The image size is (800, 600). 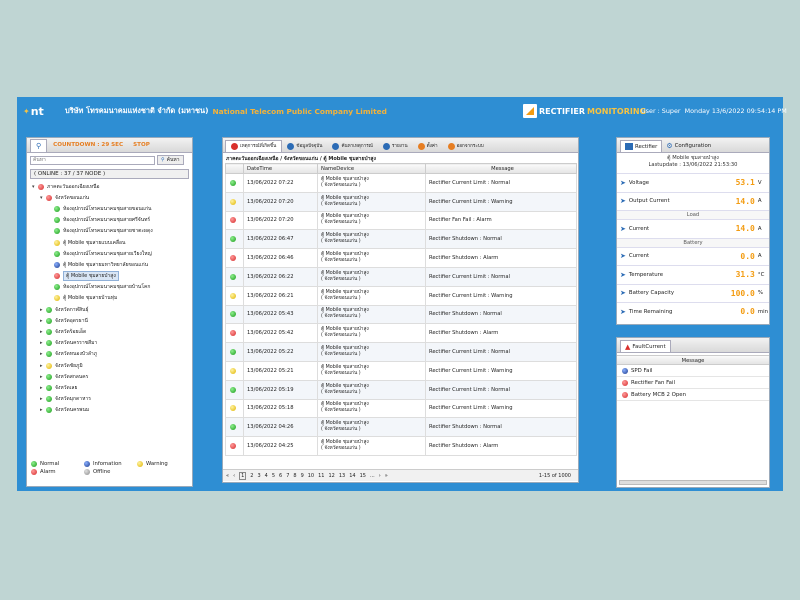 What do you see at coordinates (112, 208) in the screenshot?
I see `tree-node: ห้องอุปกรณ์โทรคมนาคมชุมสายขอนแก่น` at bounding box center [112, 208].